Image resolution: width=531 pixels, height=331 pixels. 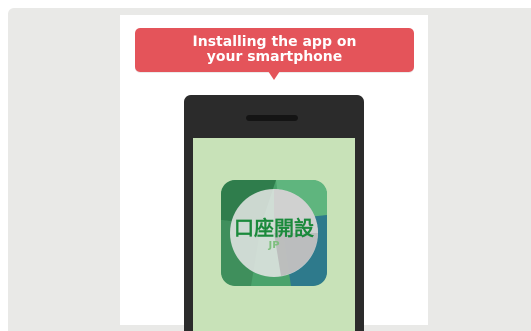 I want to click on callout-text-line-2: your smartphone, so click(x=274, y=57).